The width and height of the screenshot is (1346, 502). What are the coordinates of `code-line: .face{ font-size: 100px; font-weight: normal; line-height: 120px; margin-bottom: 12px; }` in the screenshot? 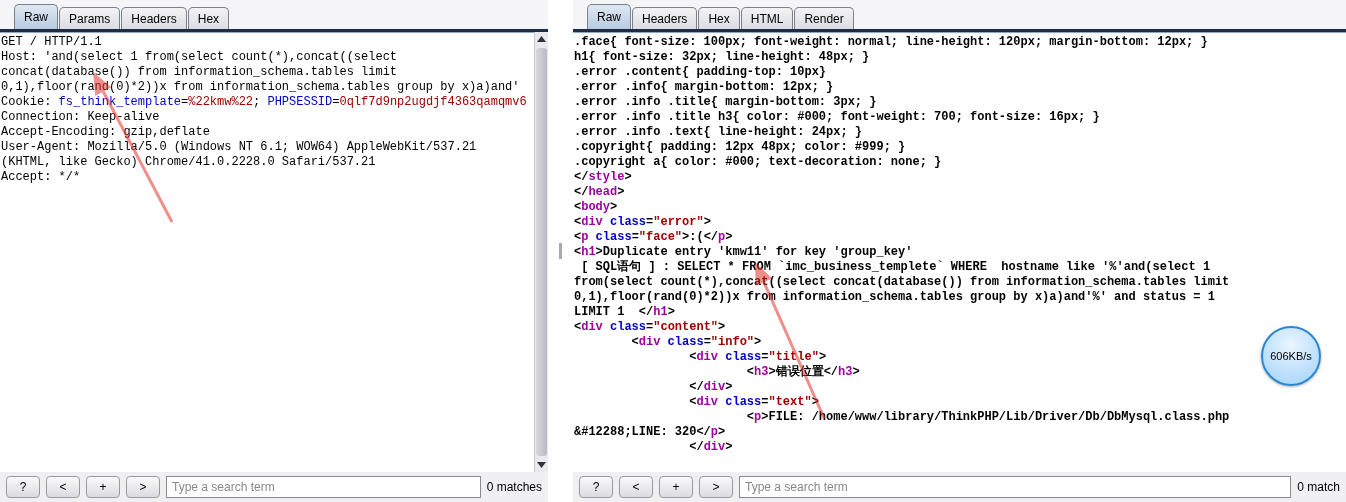 It's located at (891, 42).